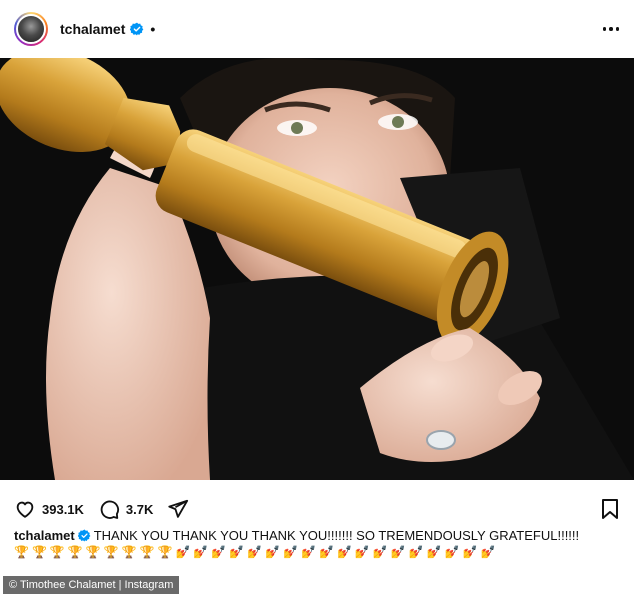 The height and width of the screenshot is (594, 634). I want to click on post-actions-bar: 393.1K 3.7K, so click(317, 509).